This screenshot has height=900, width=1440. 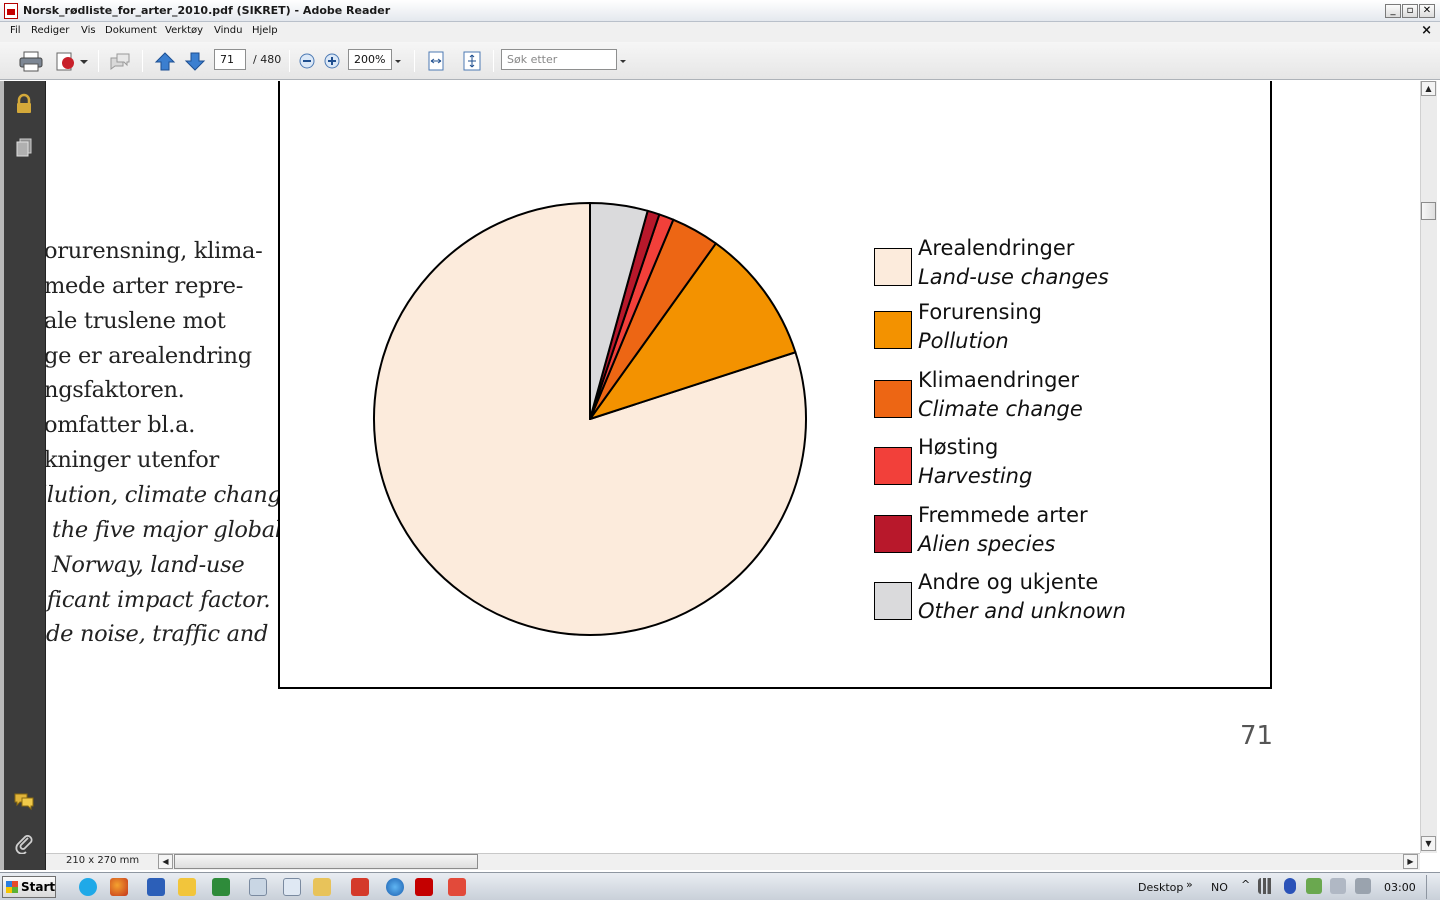 What do you see at coordinates (1008, 582) in the screenshot?
I see `legend-label-no: Andre og ukjente` at bounding box center [1008, 582].